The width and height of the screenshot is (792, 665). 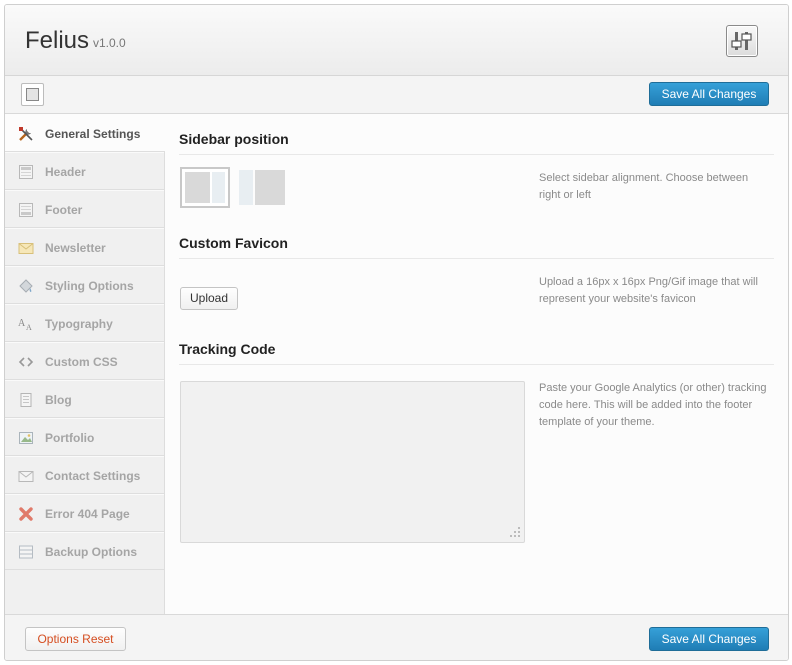 I want to click on sidebar-item-label: Error 404 Page, so click(x=87, y=514).